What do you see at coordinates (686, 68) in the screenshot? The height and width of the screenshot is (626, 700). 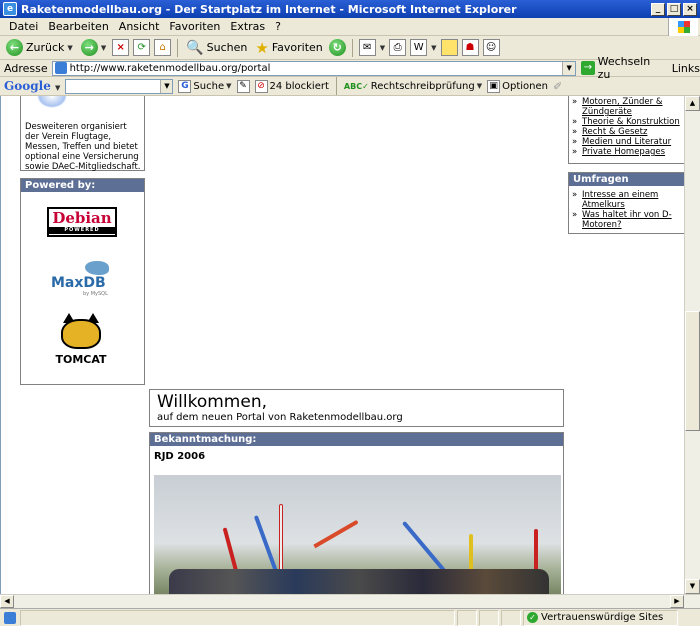 I see `links-button: Links` at bounding box center [686, 68].